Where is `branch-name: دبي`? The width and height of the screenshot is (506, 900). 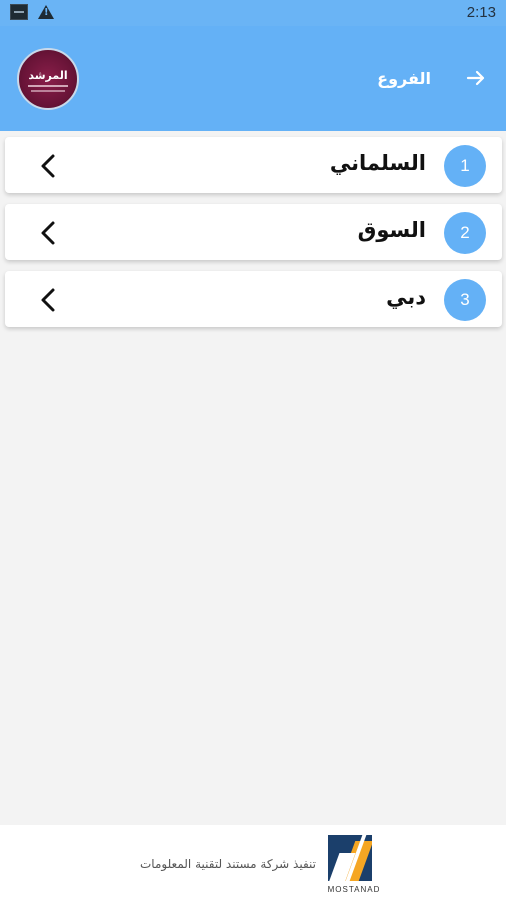
branch-name: دبي is located at coordinates (406, 297).